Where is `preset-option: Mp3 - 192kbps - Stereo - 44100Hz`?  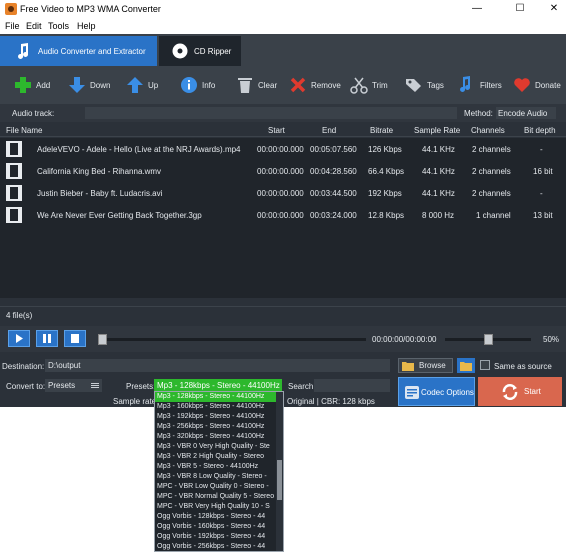
preset-option: Mp3 - 192kbps - Stereo - 44100Hz is located at coordinates (215, 417).